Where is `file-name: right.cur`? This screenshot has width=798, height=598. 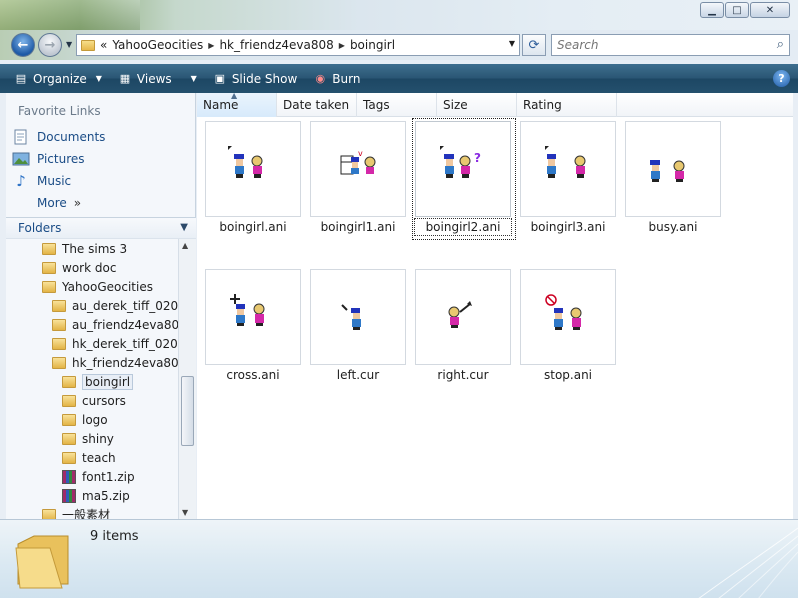
file-name: right.cur is located at coordinates (463, 375).